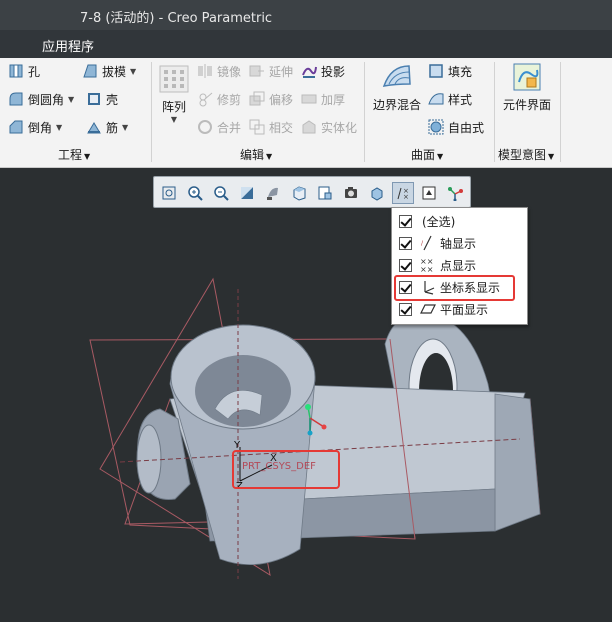 The height and width of the screenshot is (622, 612). I want to click on round-label: 倒圆角, so click(46, 99).